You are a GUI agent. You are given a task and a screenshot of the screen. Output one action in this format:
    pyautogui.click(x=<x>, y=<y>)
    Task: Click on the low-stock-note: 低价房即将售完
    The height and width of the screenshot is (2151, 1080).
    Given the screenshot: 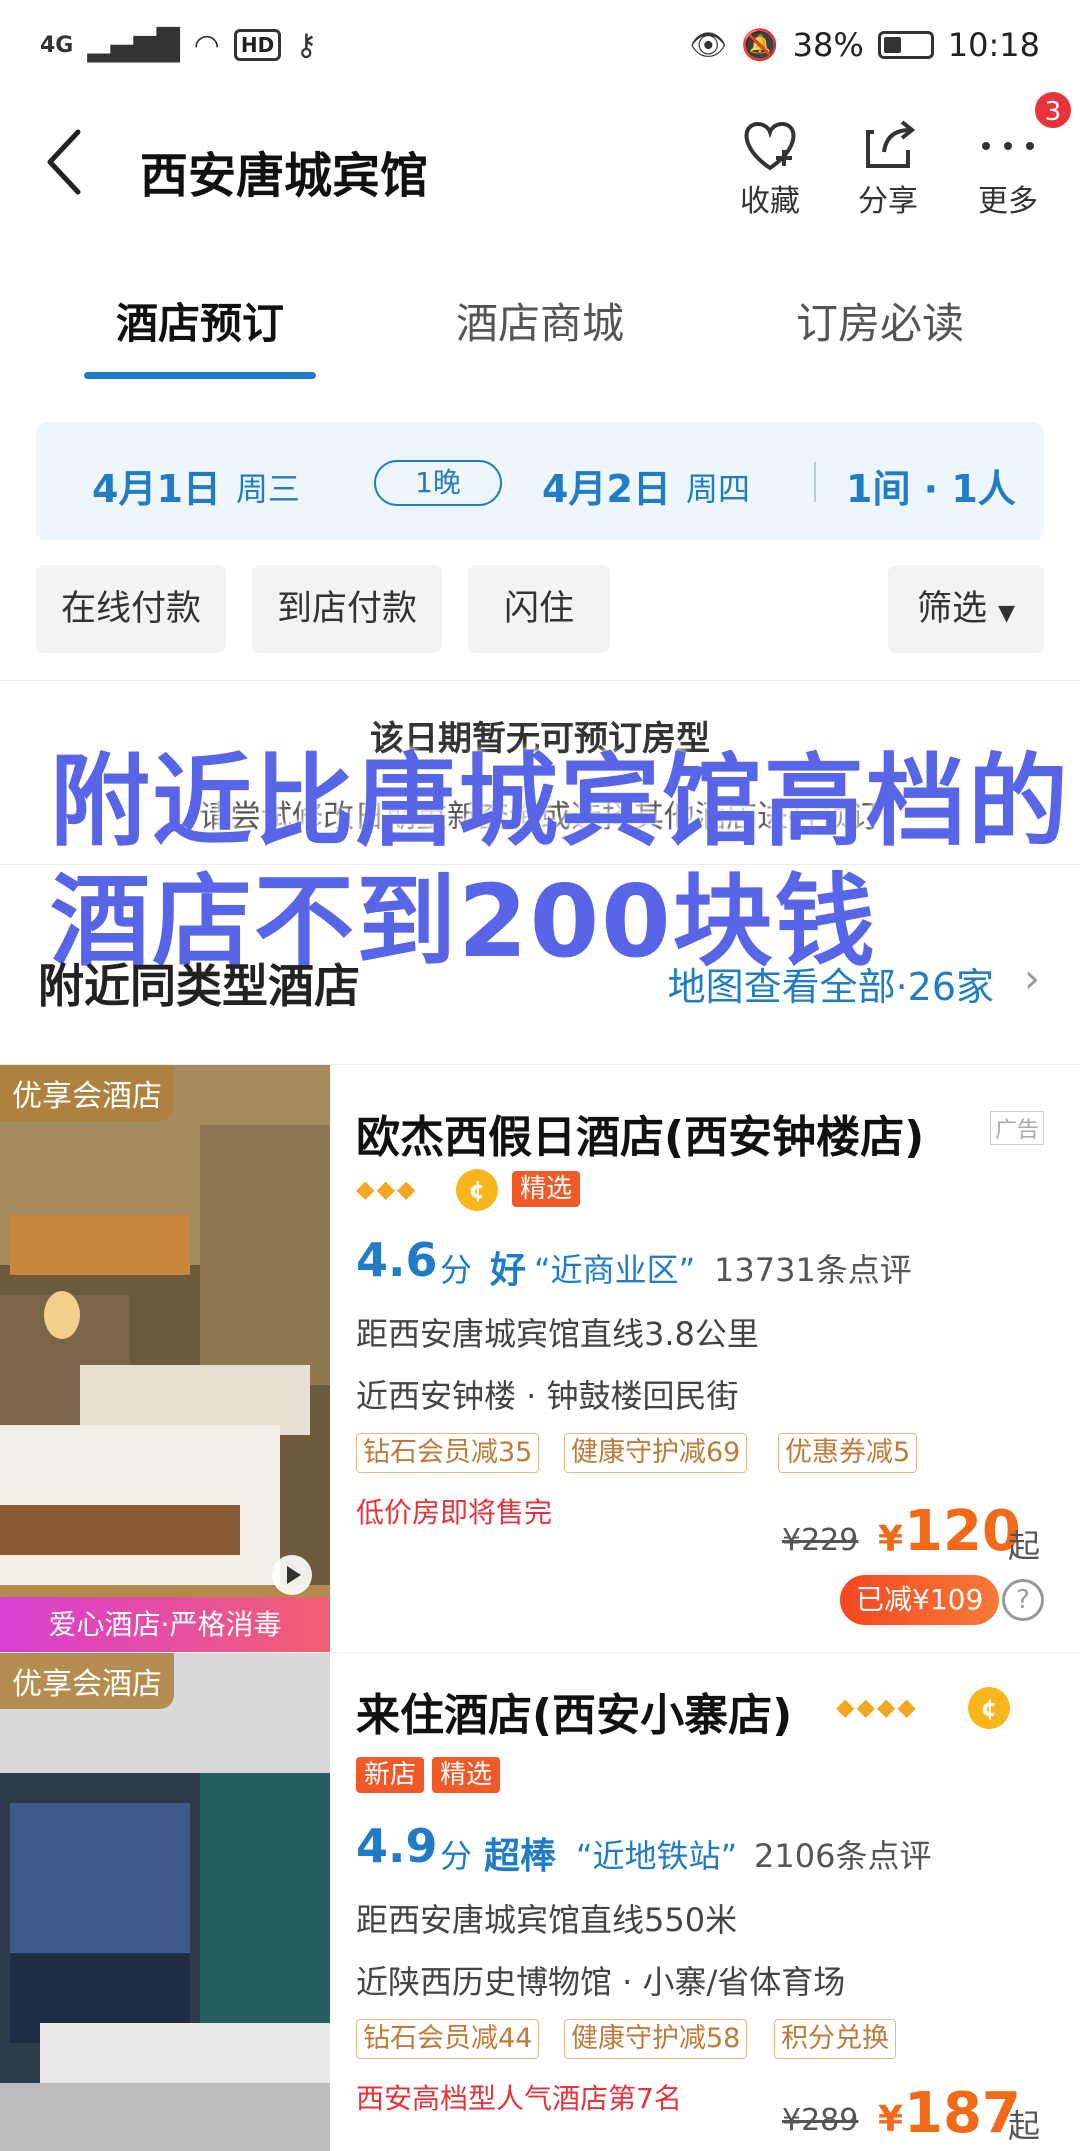 What is the action you would take?
    pyautogui.click(x=454, y=1512)
    